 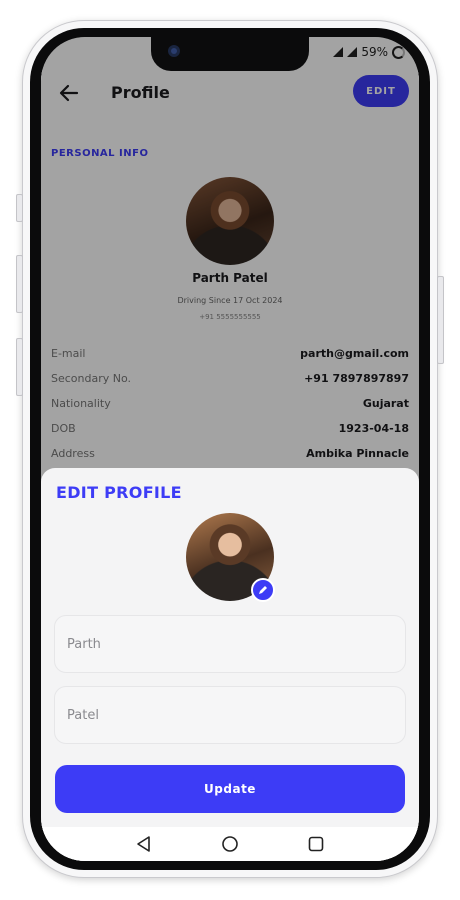 What do you see at coordinates (263, 590) in the screenshot?
I see `pencil-icon` at bounding box center [263, 590].